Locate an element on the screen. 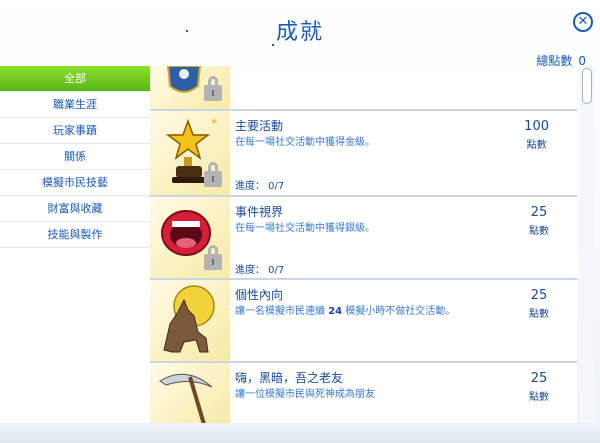 Image resolution: width=600 pixels, height=443 pixels. sidebar-item-relationships: 關係 is located at coordinates (75, 157).